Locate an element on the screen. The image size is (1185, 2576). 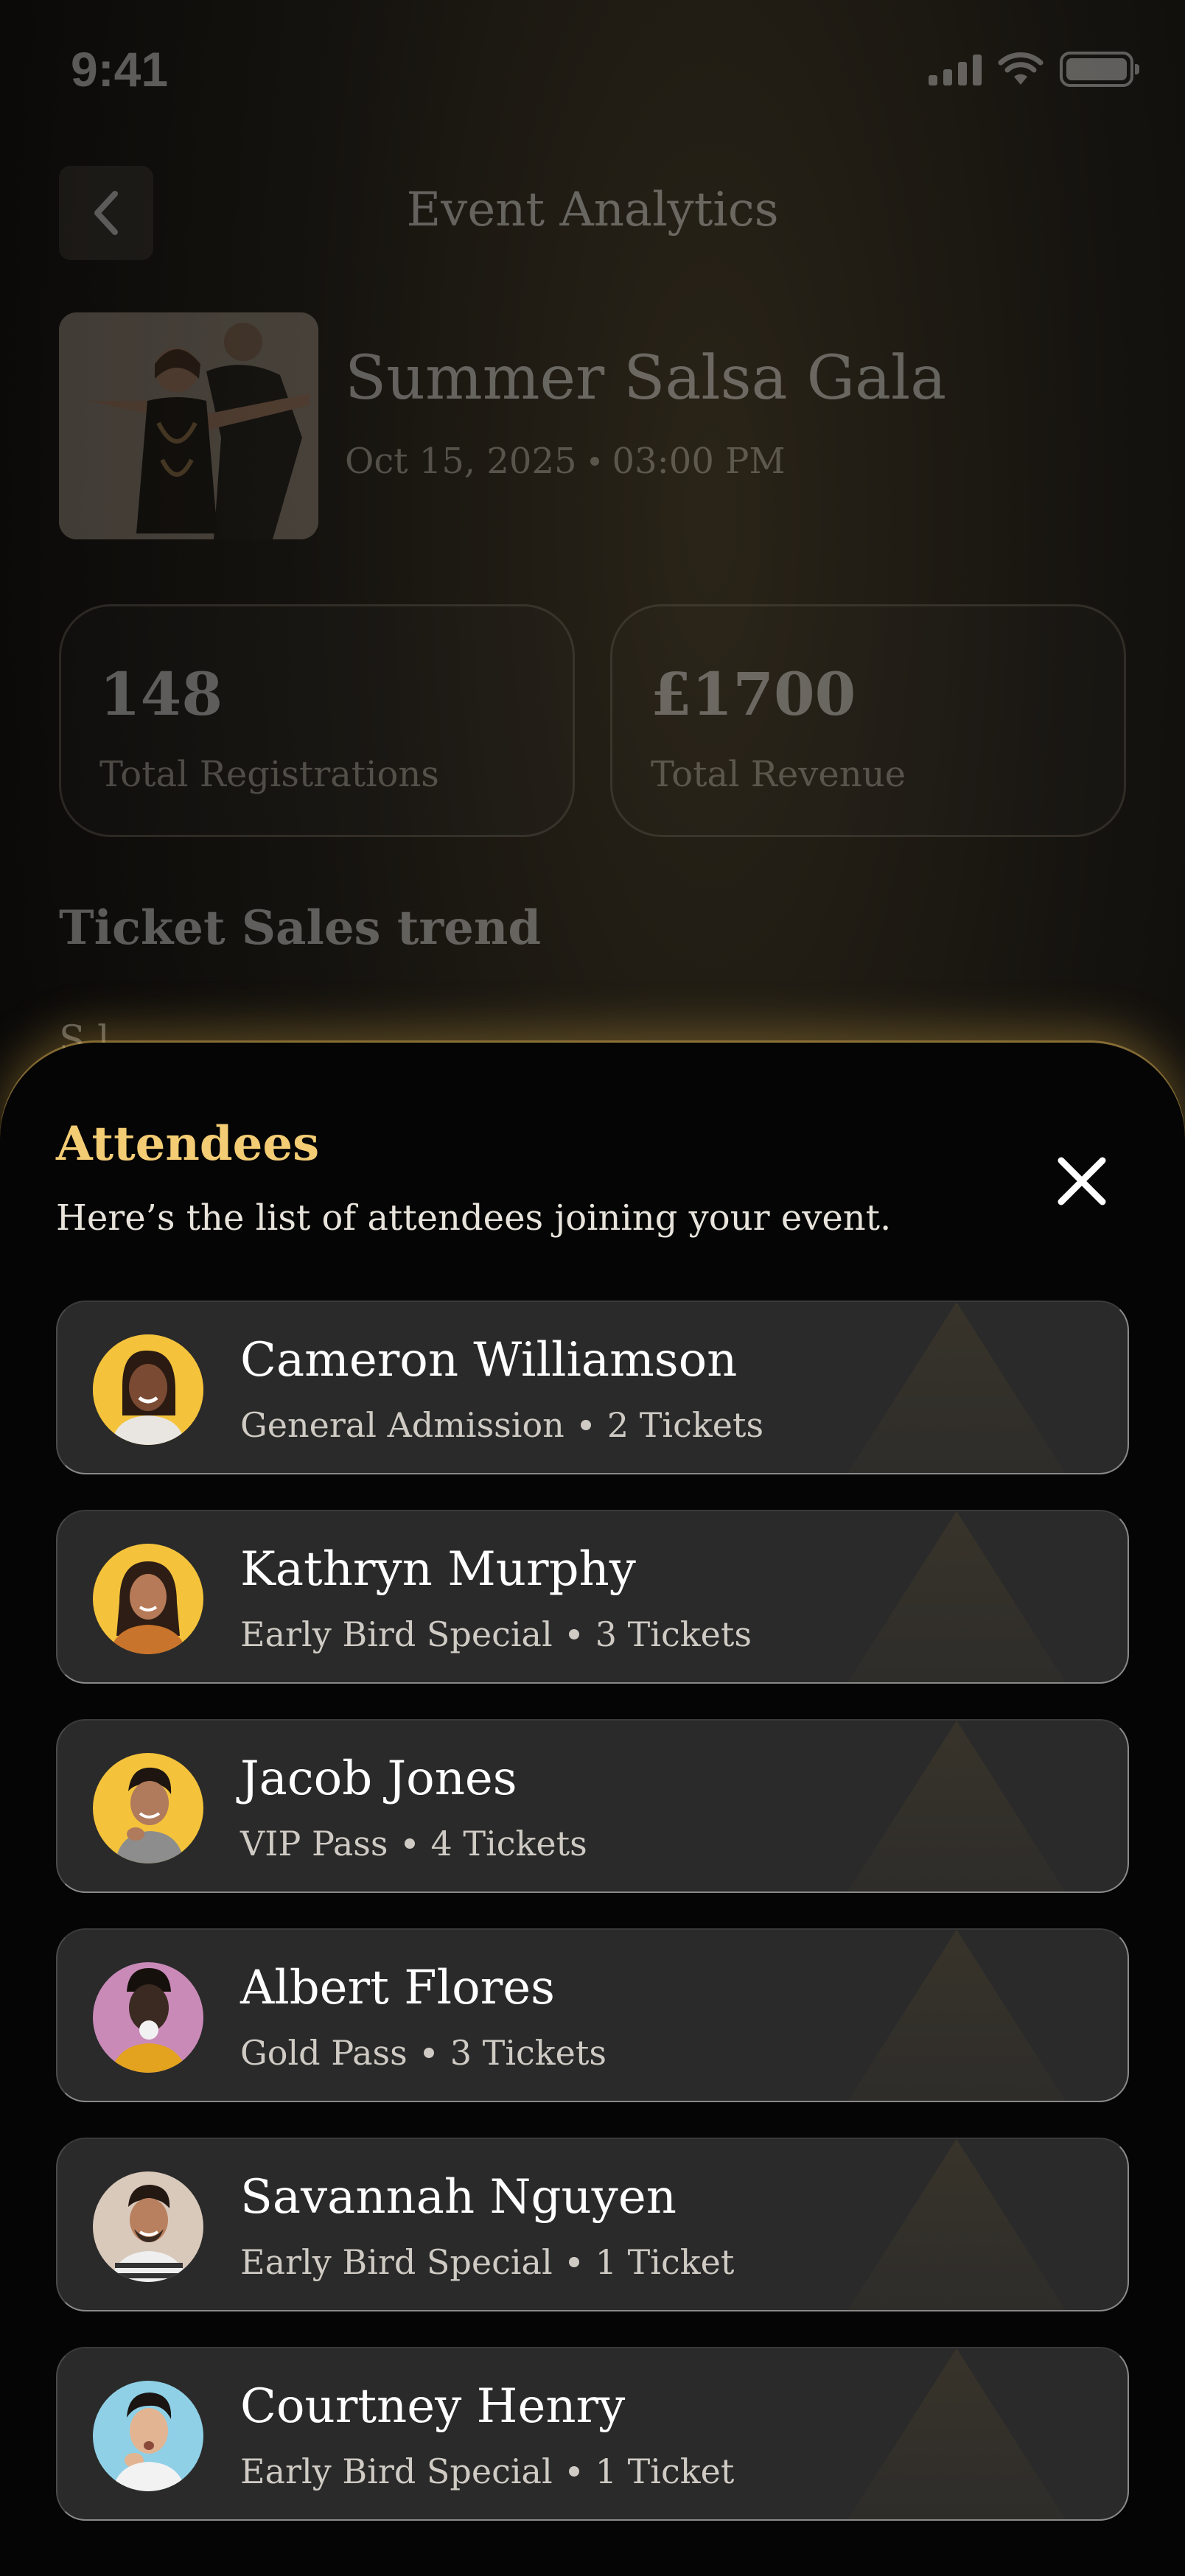
stat-value: 148 is located at coordinates (161, 694).